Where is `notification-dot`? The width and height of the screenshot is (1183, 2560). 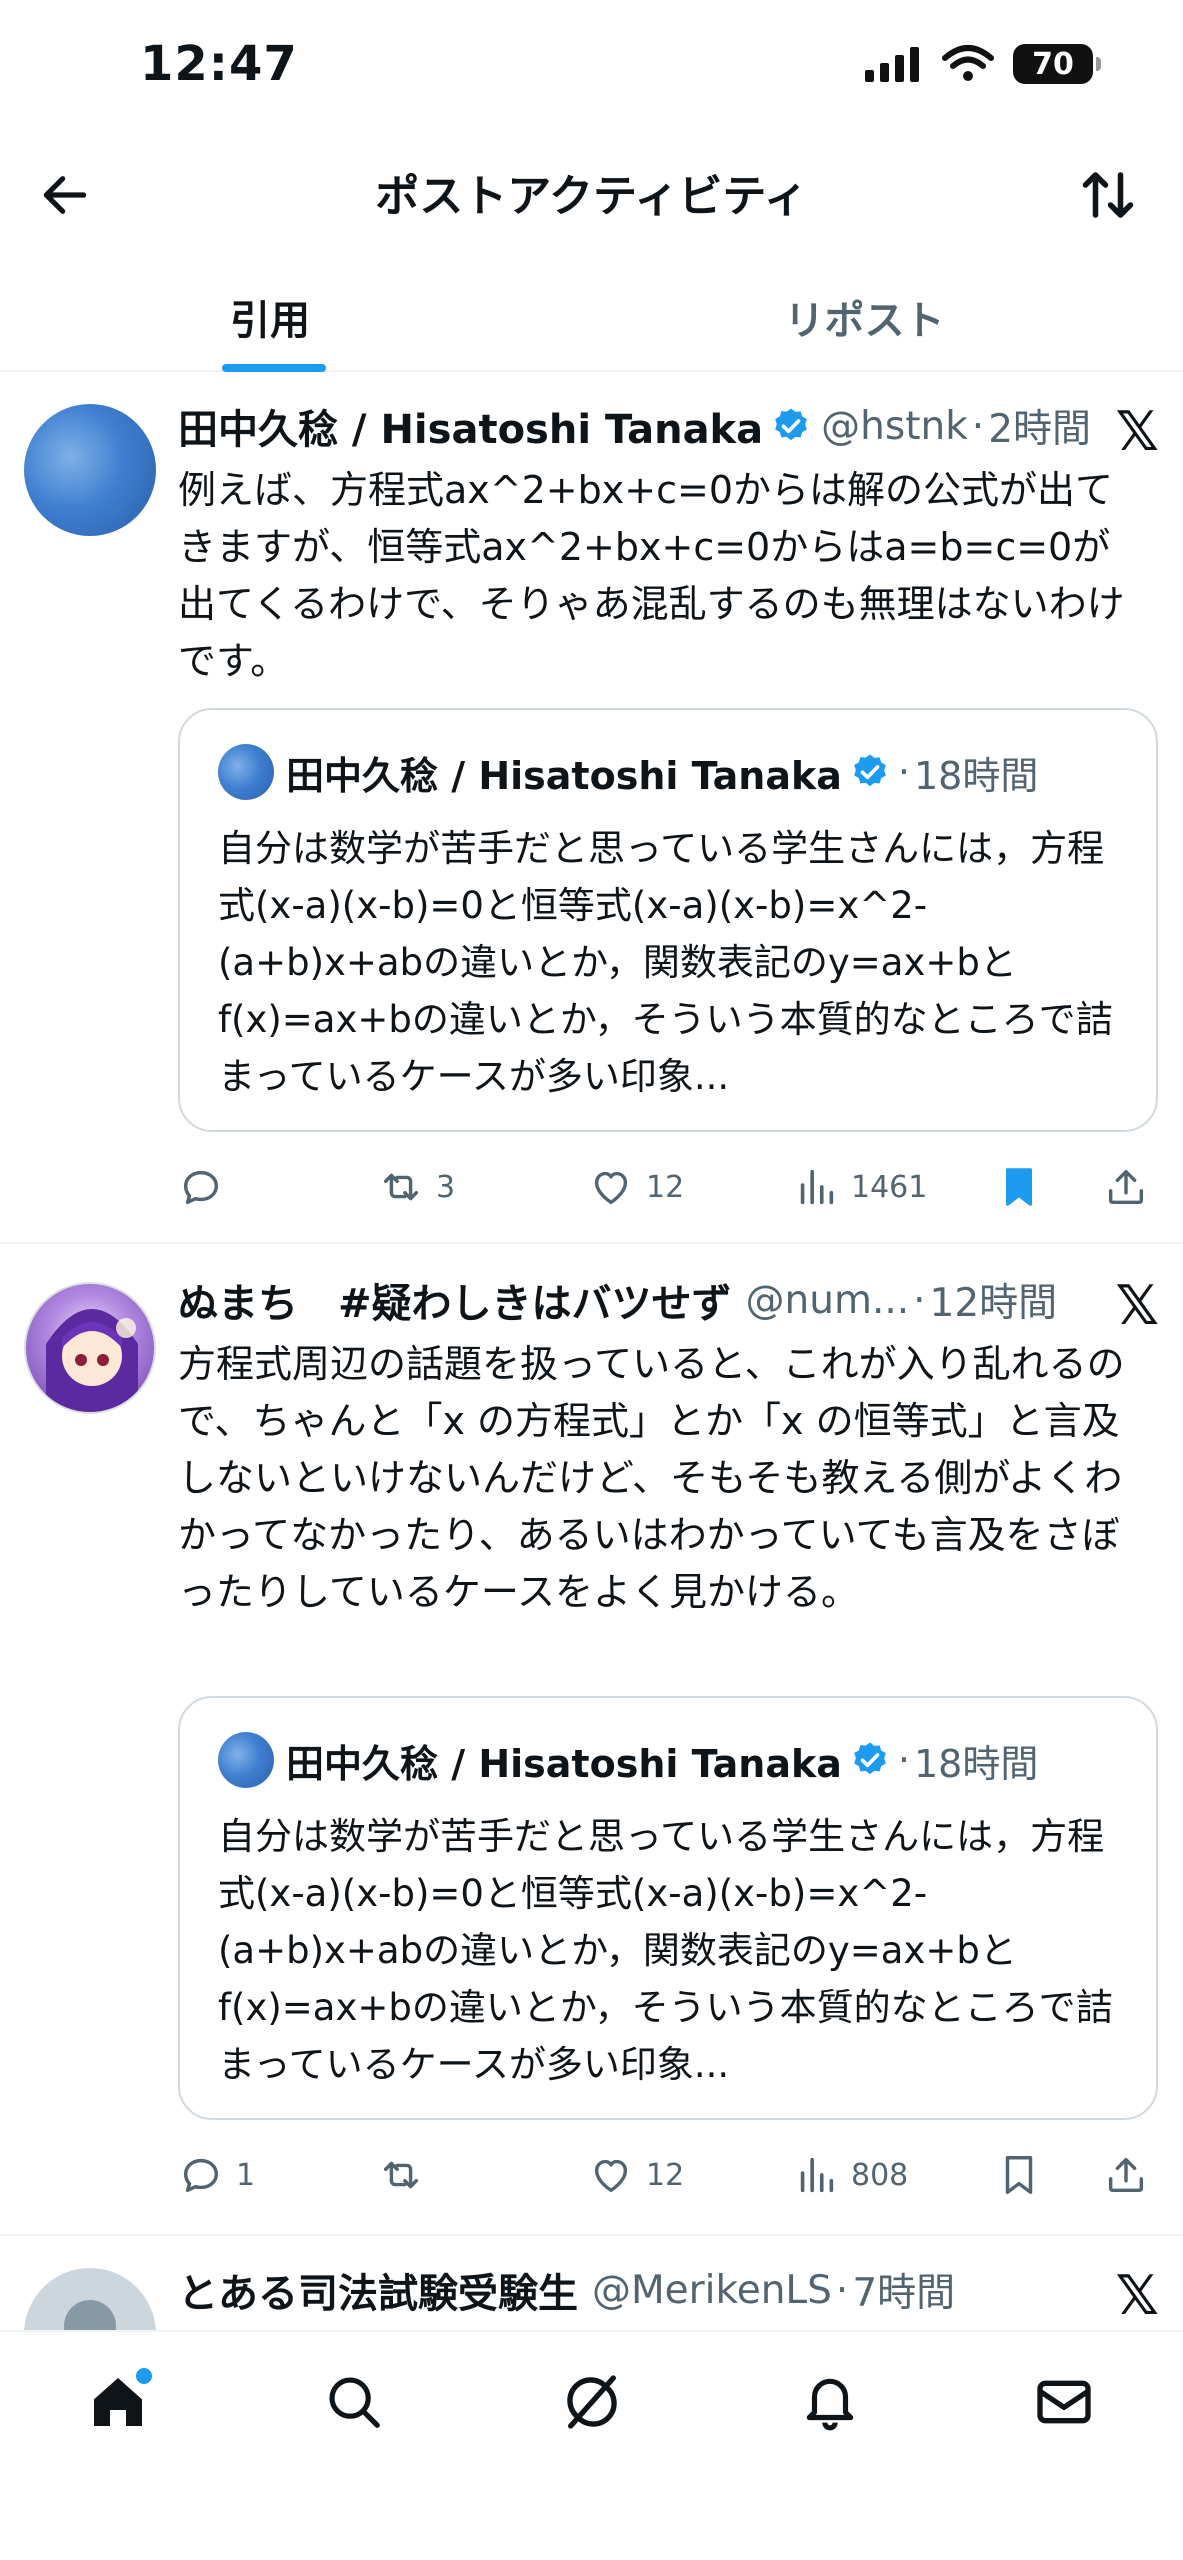 notification-dot is located at coordinates (144, 2376).